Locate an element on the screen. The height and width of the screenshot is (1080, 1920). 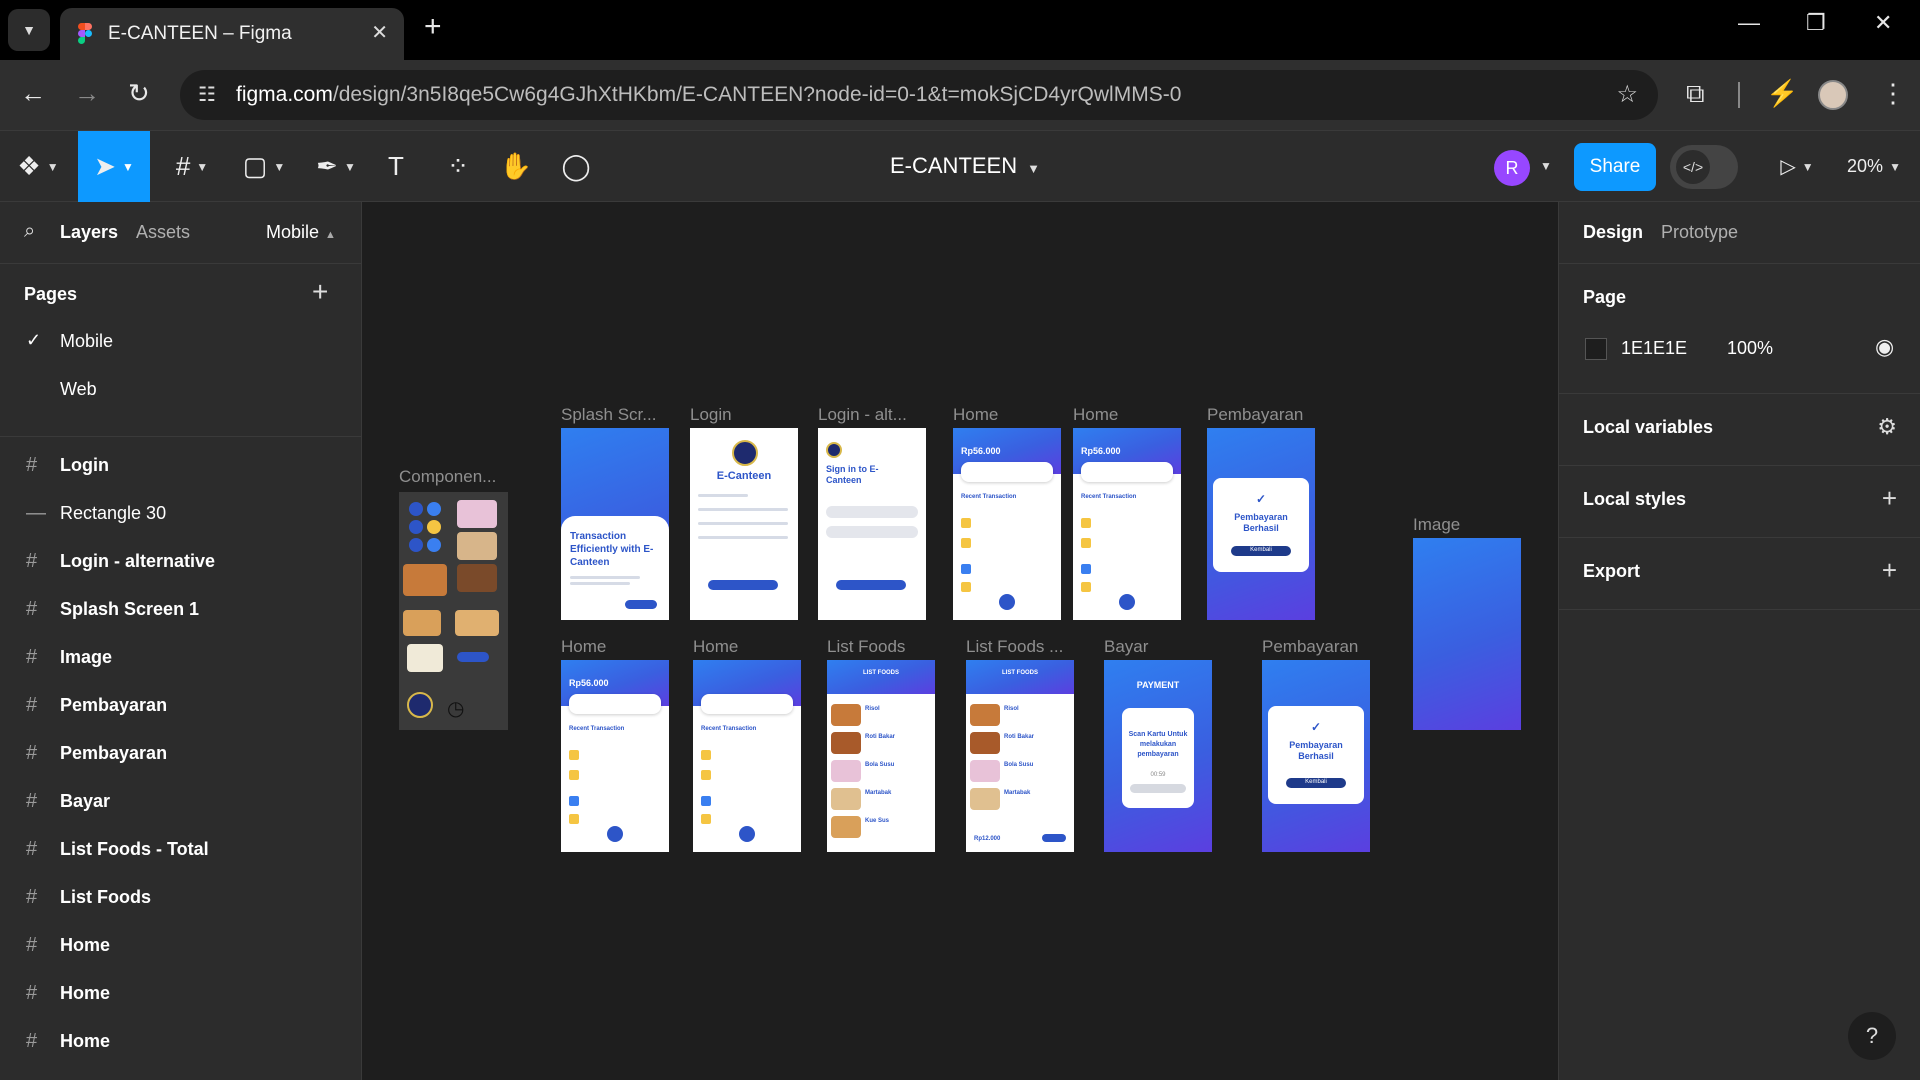
components-frame: ◷ is located at coordinates (453, 611).